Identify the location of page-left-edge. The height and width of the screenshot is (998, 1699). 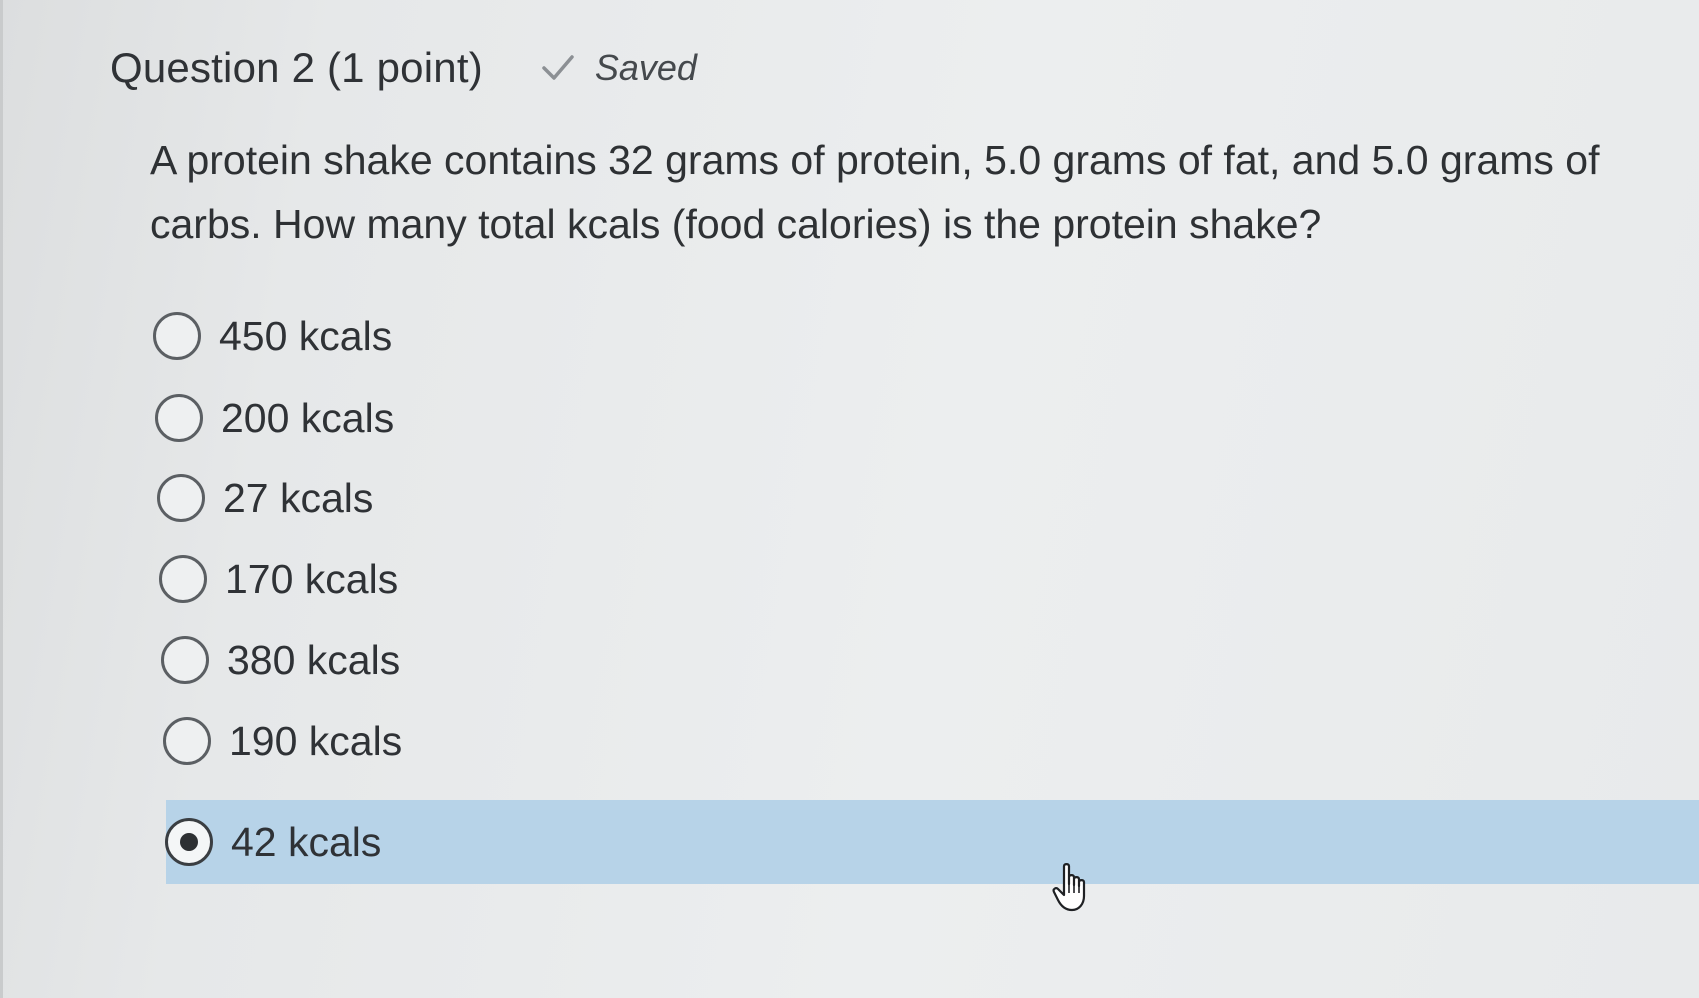
(1, 499).